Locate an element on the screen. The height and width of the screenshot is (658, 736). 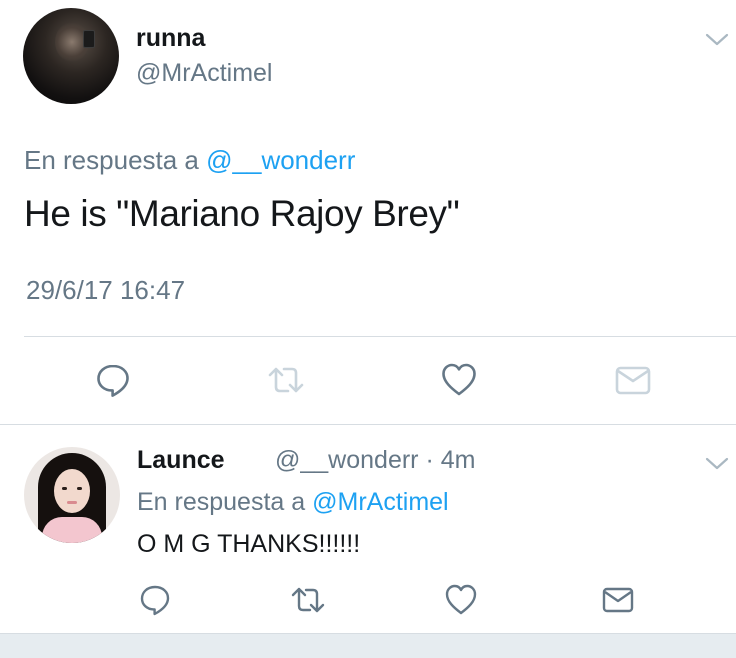
author-avatar is located at coordinates (71, 56).